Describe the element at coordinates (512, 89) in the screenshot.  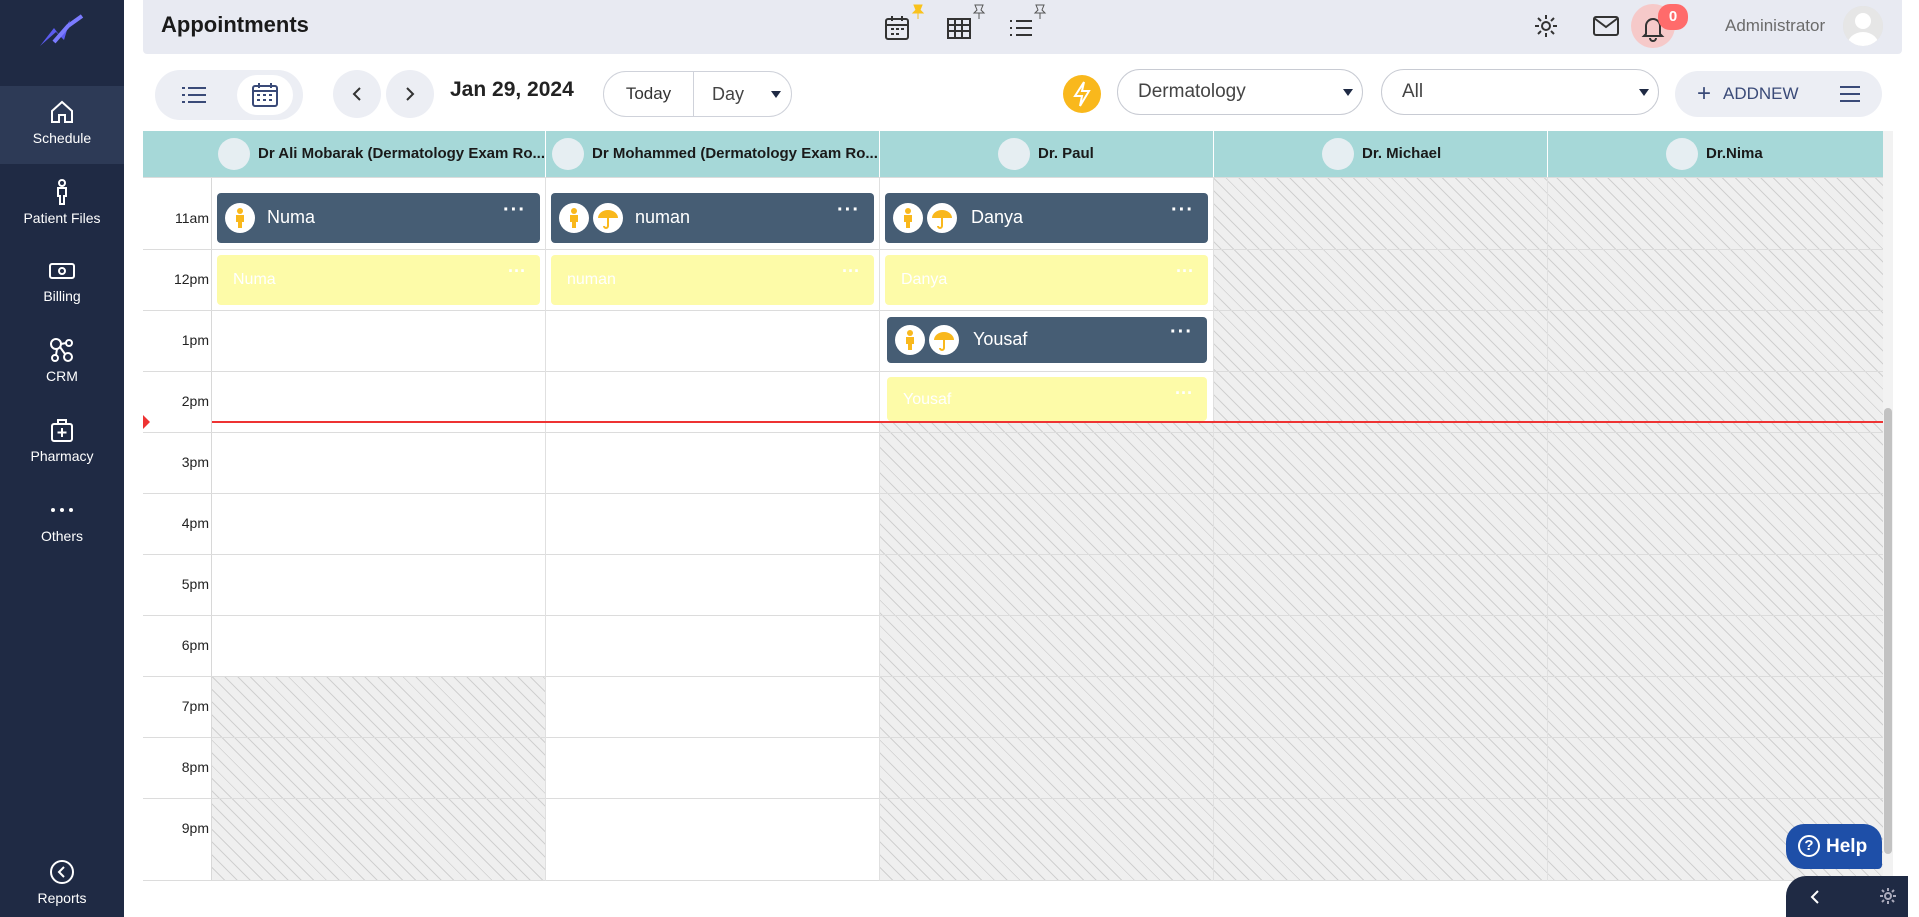
I see `current-date: Jan 29, 2024` at that location.